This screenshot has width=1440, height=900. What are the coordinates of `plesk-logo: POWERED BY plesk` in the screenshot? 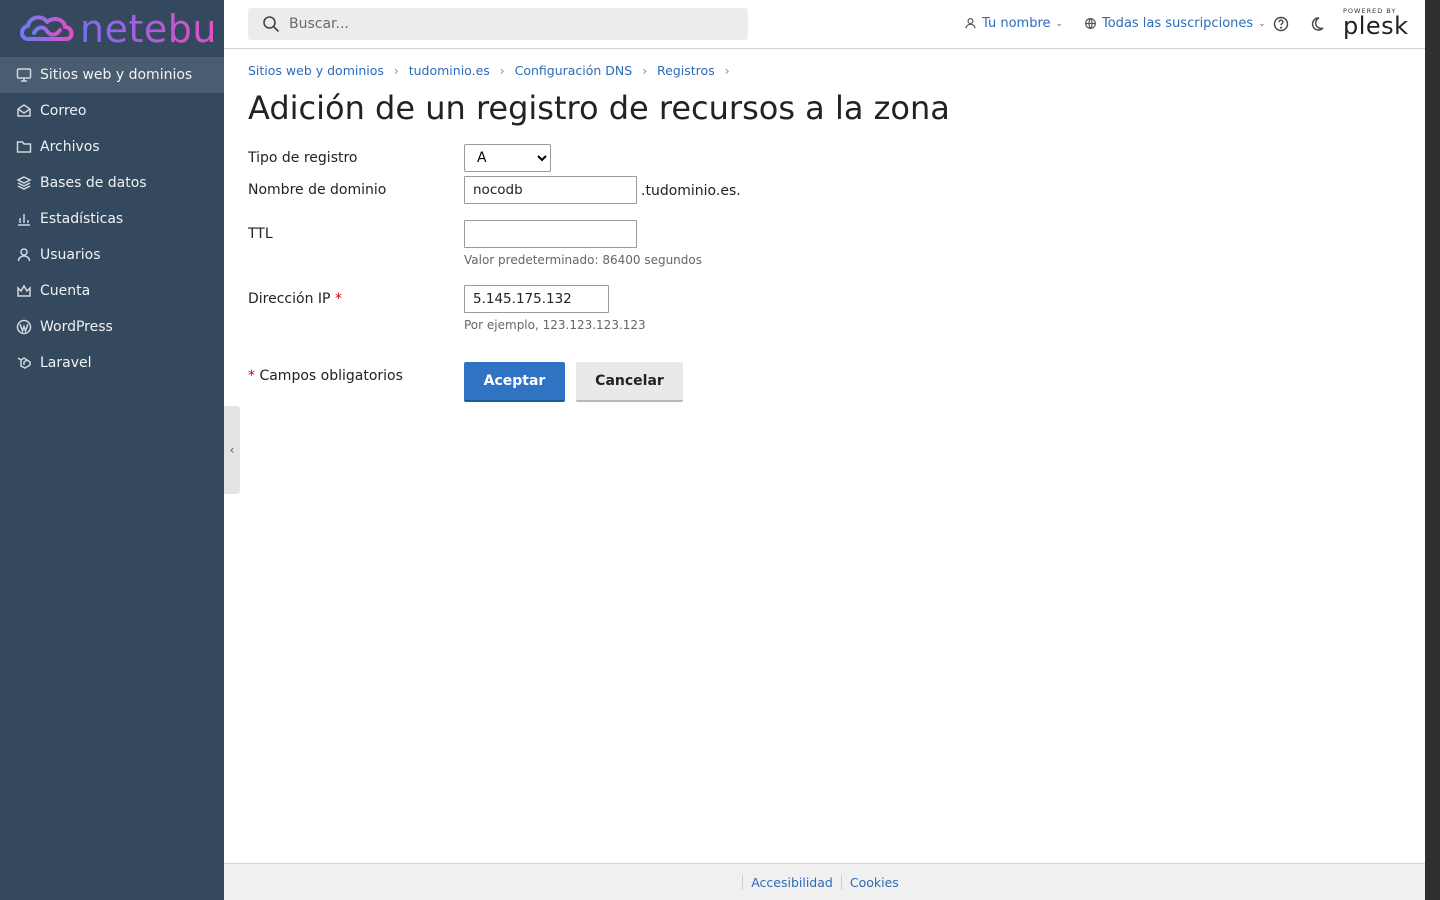 It's located at (1376, 23).